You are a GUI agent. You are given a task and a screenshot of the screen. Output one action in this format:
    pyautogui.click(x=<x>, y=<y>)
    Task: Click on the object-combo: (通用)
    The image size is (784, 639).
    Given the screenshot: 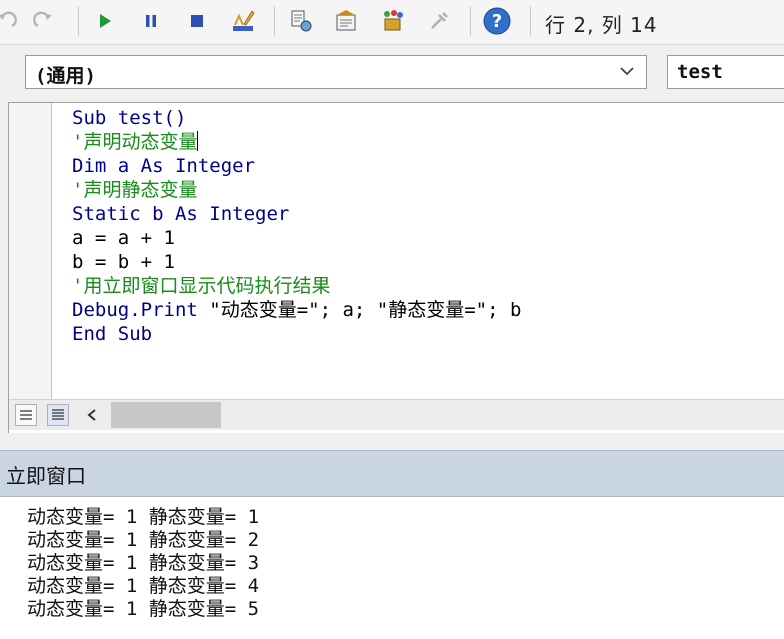 What is the action you would take?
    pyautogui.click(x=336, y=72)
    